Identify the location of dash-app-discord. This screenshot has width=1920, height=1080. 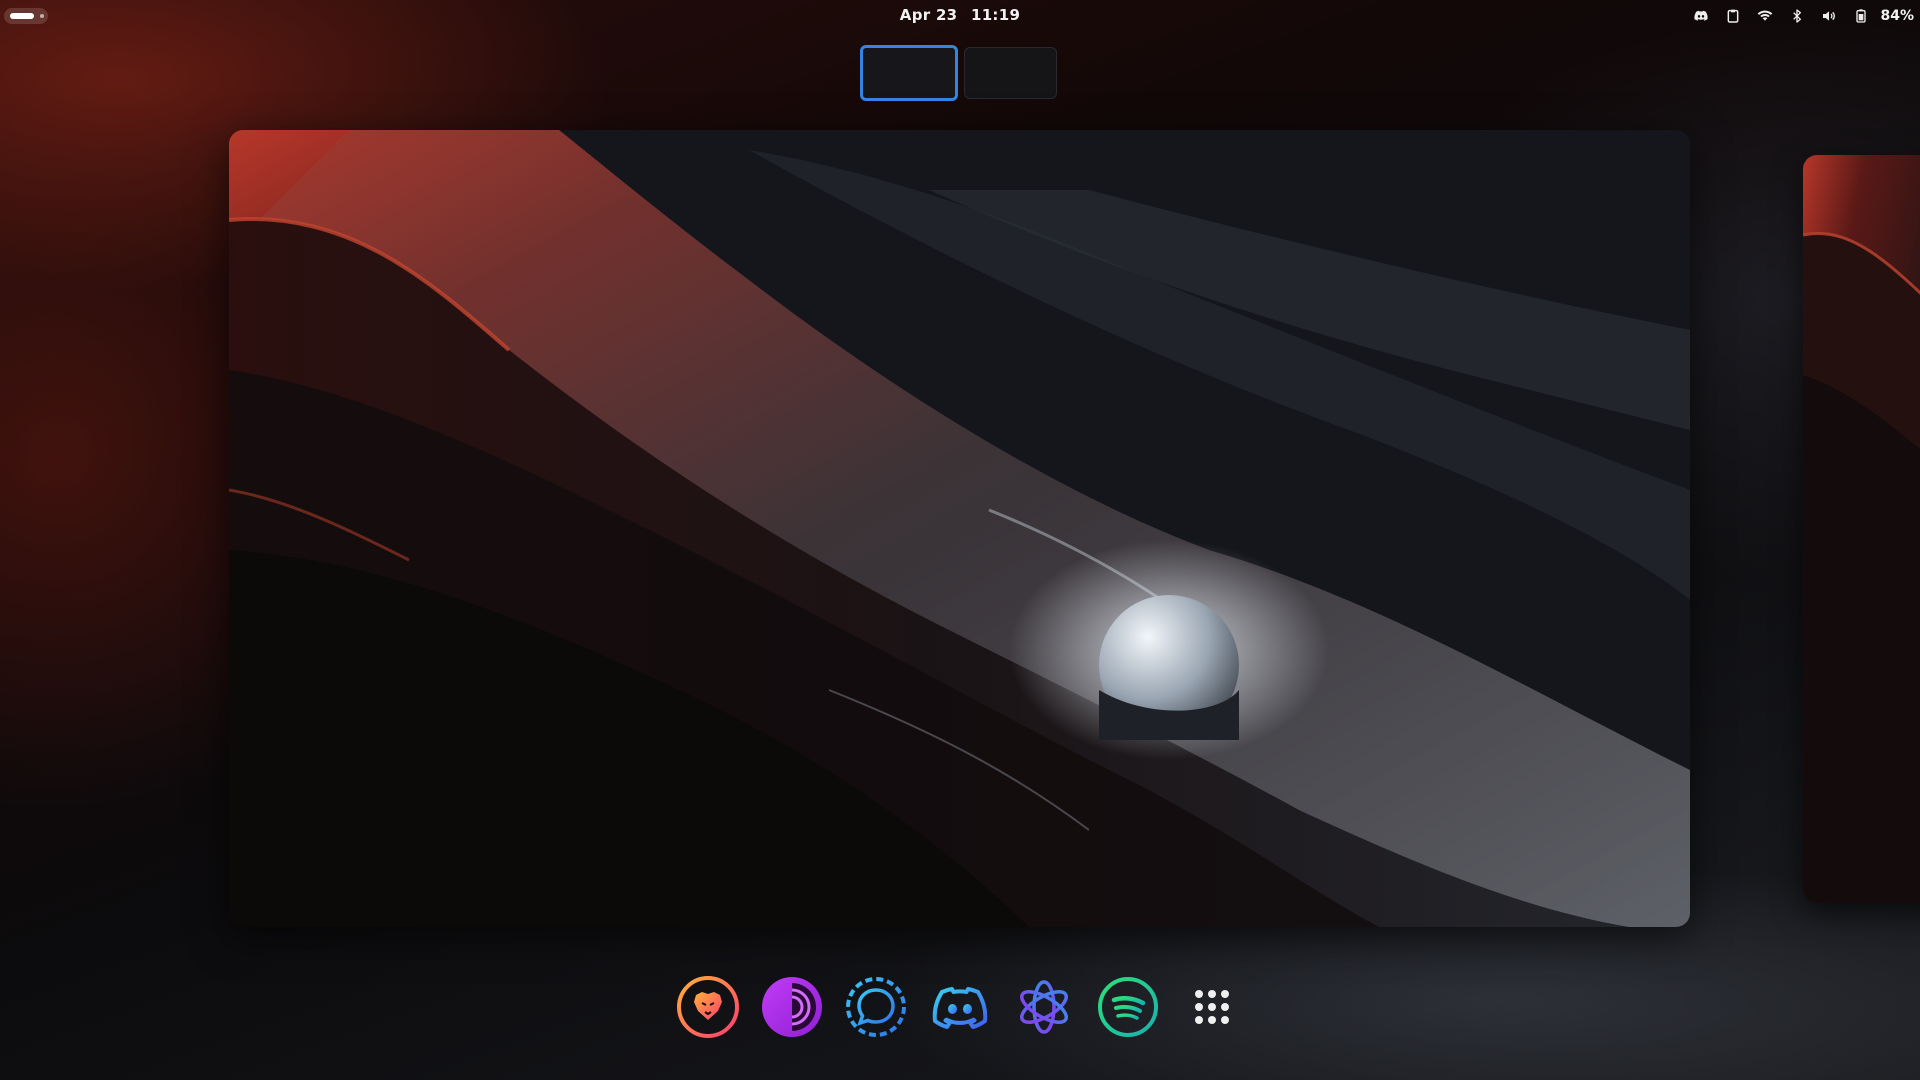
(960, 1007).